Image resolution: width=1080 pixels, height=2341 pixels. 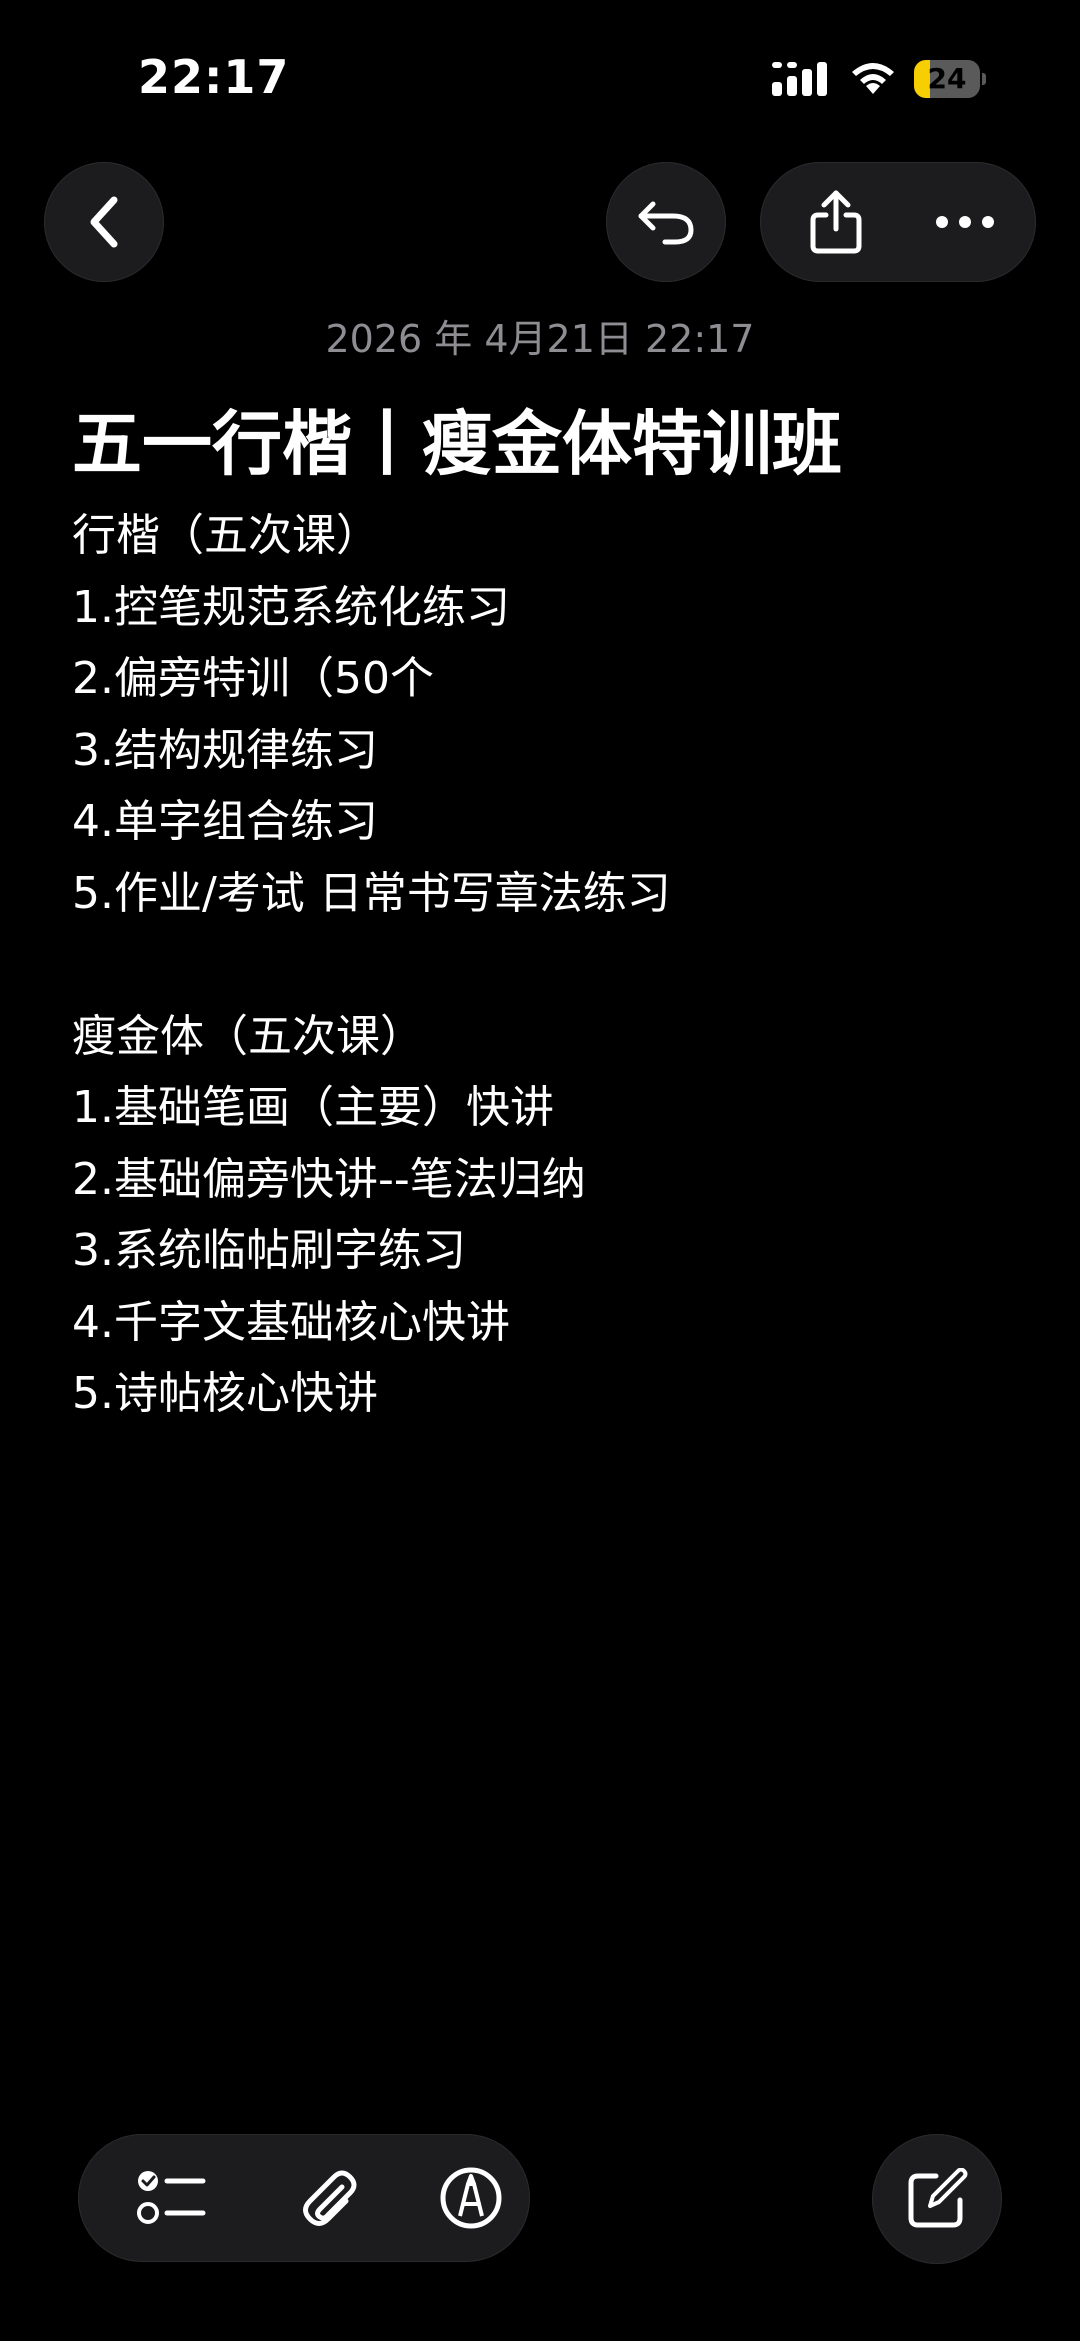 What do you see at coordinates (225, 821) in the screenshot?
I see `note-line: 4.单字组合练习` at bounding box center [225, 821].